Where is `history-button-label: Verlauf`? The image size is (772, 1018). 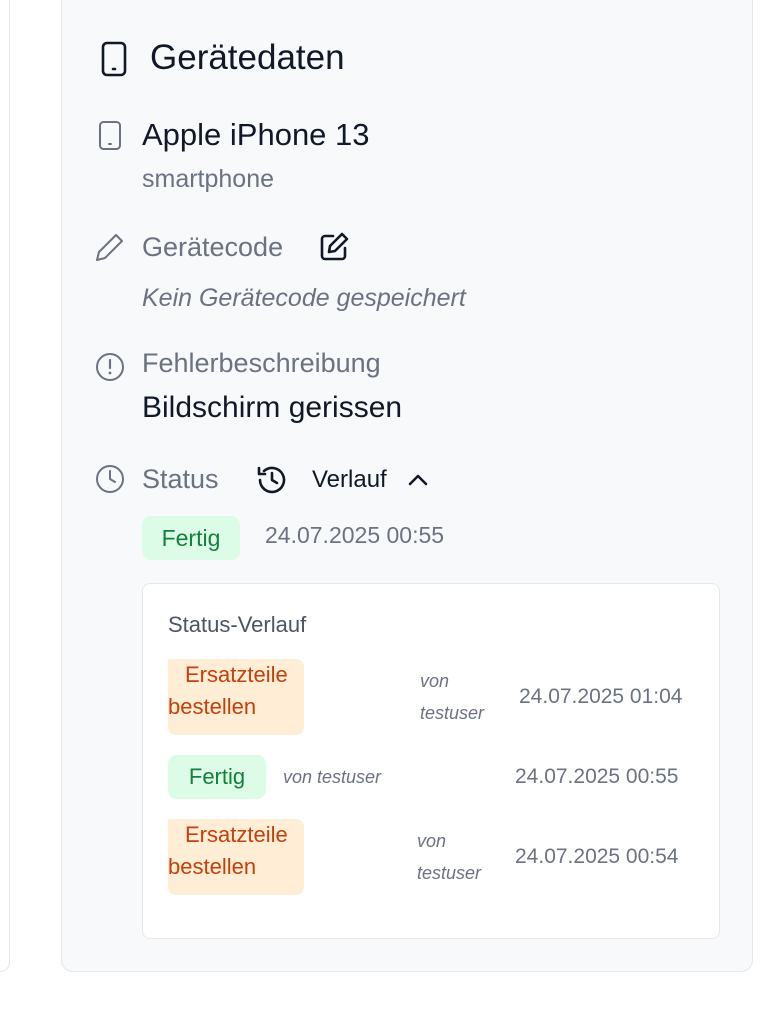
history-button-label: Verlauf is located at coordinates (349, 479).